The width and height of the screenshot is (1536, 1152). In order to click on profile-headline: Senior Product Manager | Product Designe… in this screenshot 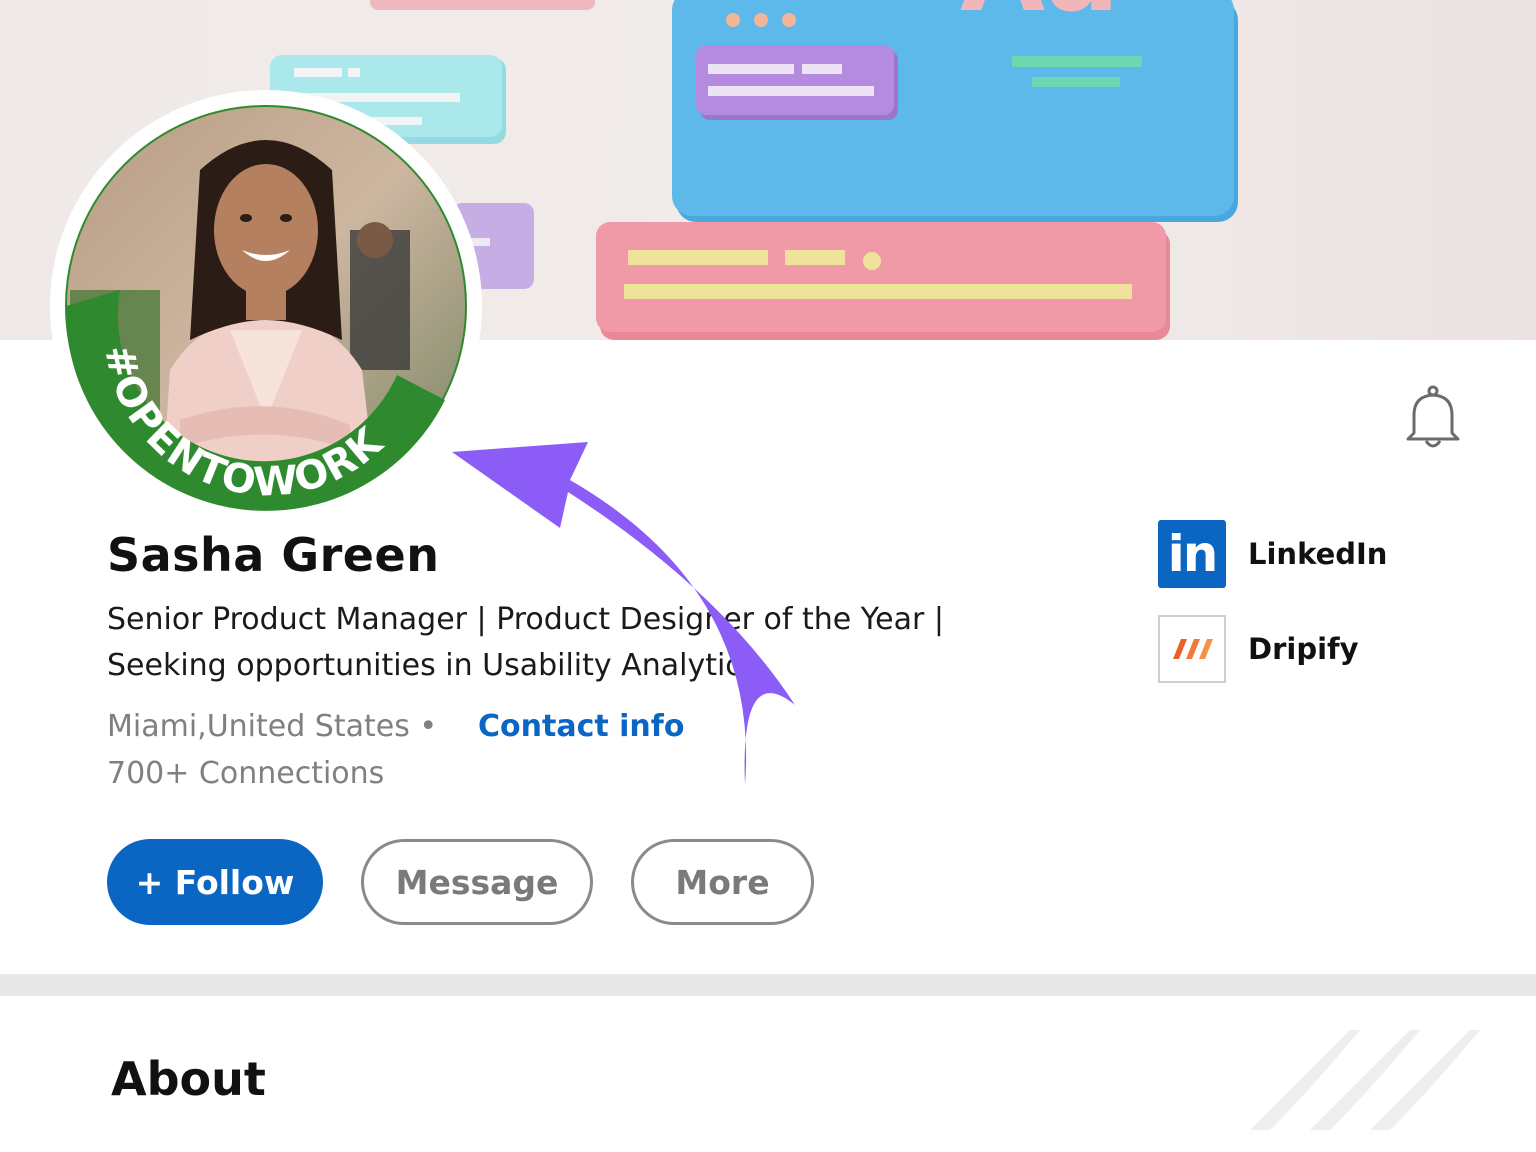, I will do `click(525, 643)`.